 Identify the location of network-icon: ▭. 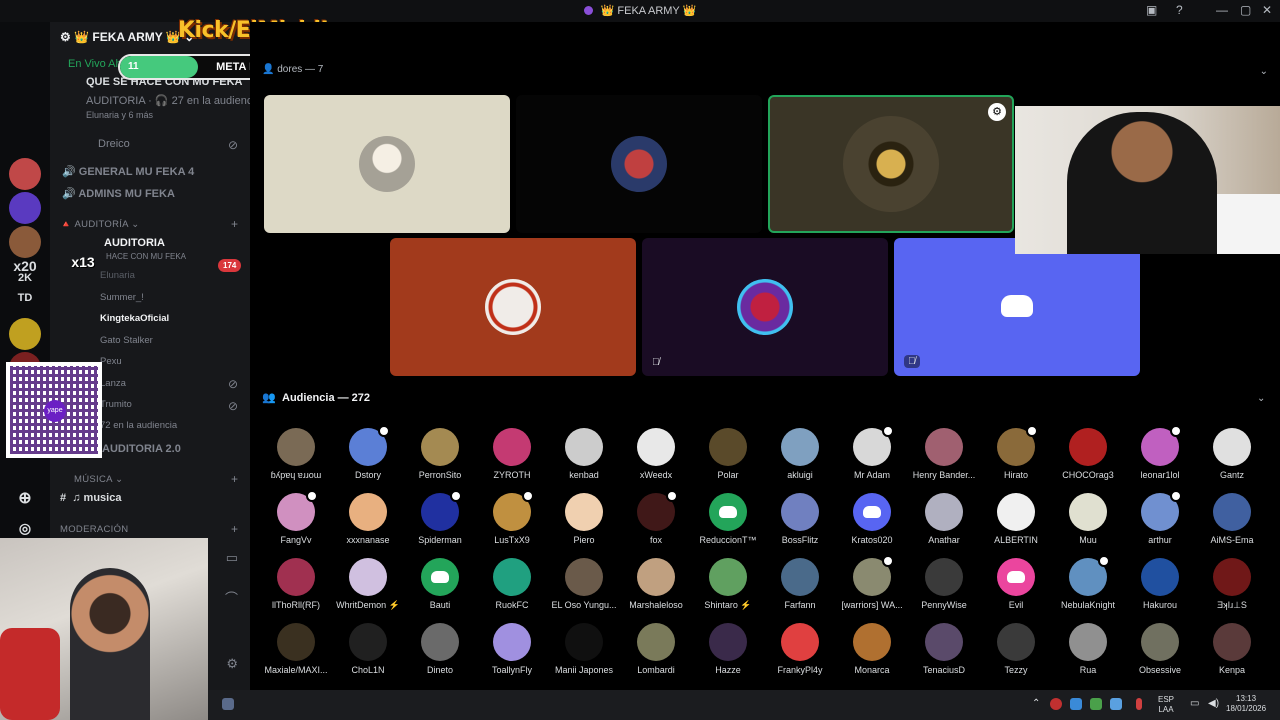
(1194, 704).